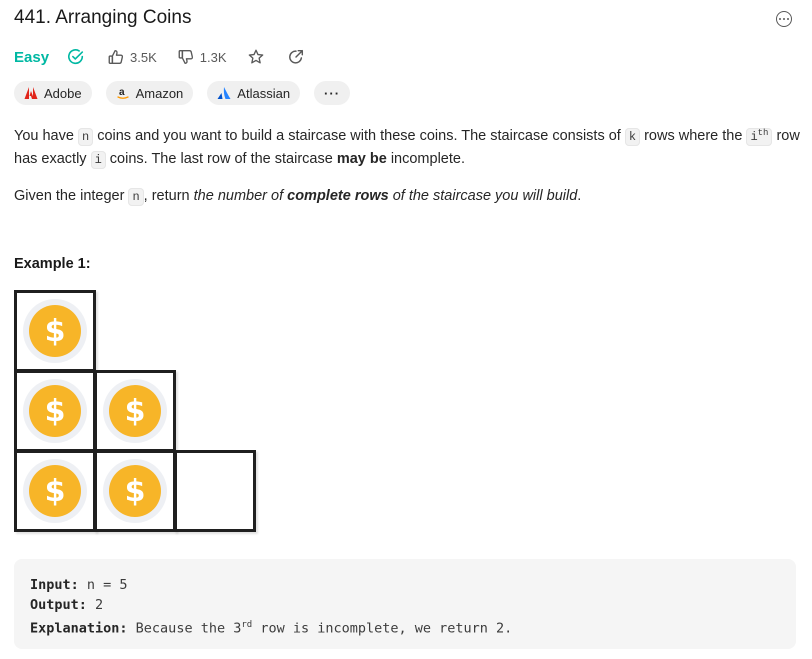 This screenshot has height=659, width=812. I want to click on atlassian-logo-icon, so click(224, 93).